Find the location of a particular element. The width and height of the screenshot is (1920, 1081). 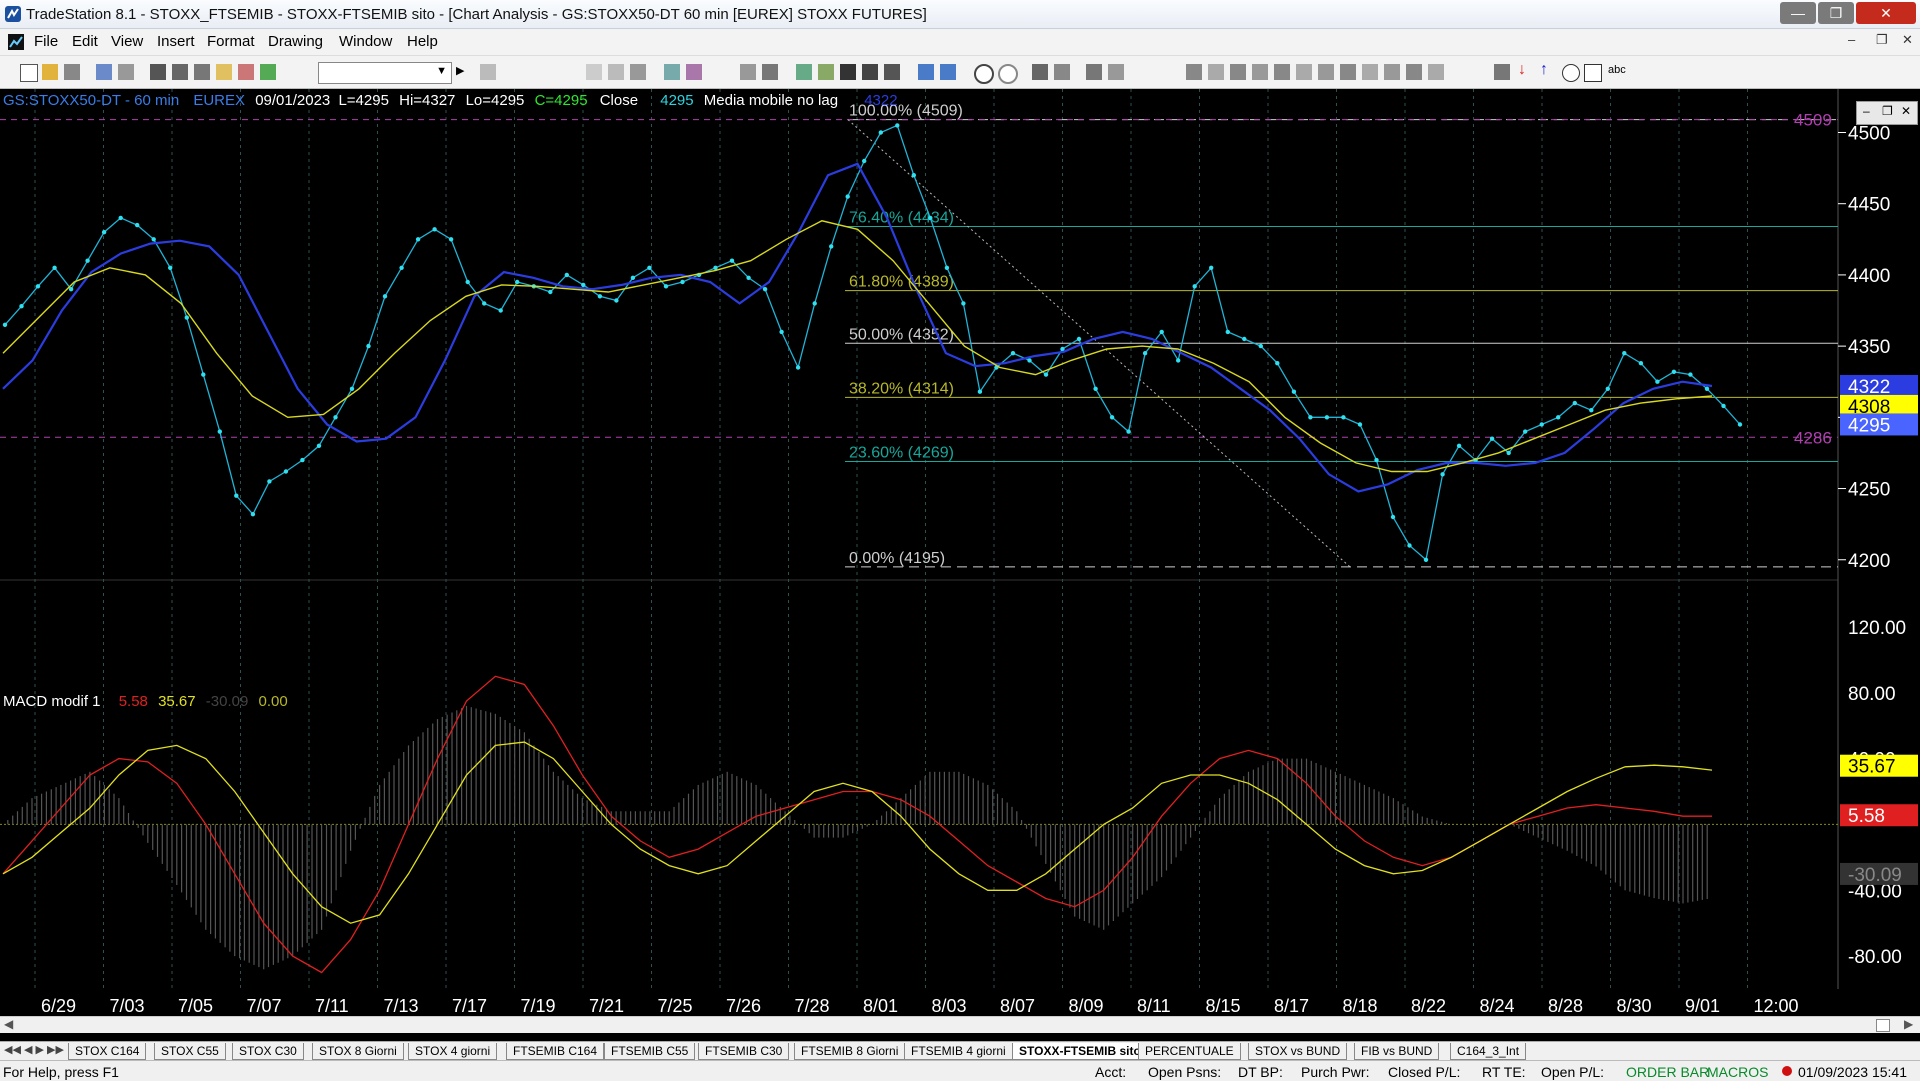

gann-icon is located at coordinates (1304, 72).